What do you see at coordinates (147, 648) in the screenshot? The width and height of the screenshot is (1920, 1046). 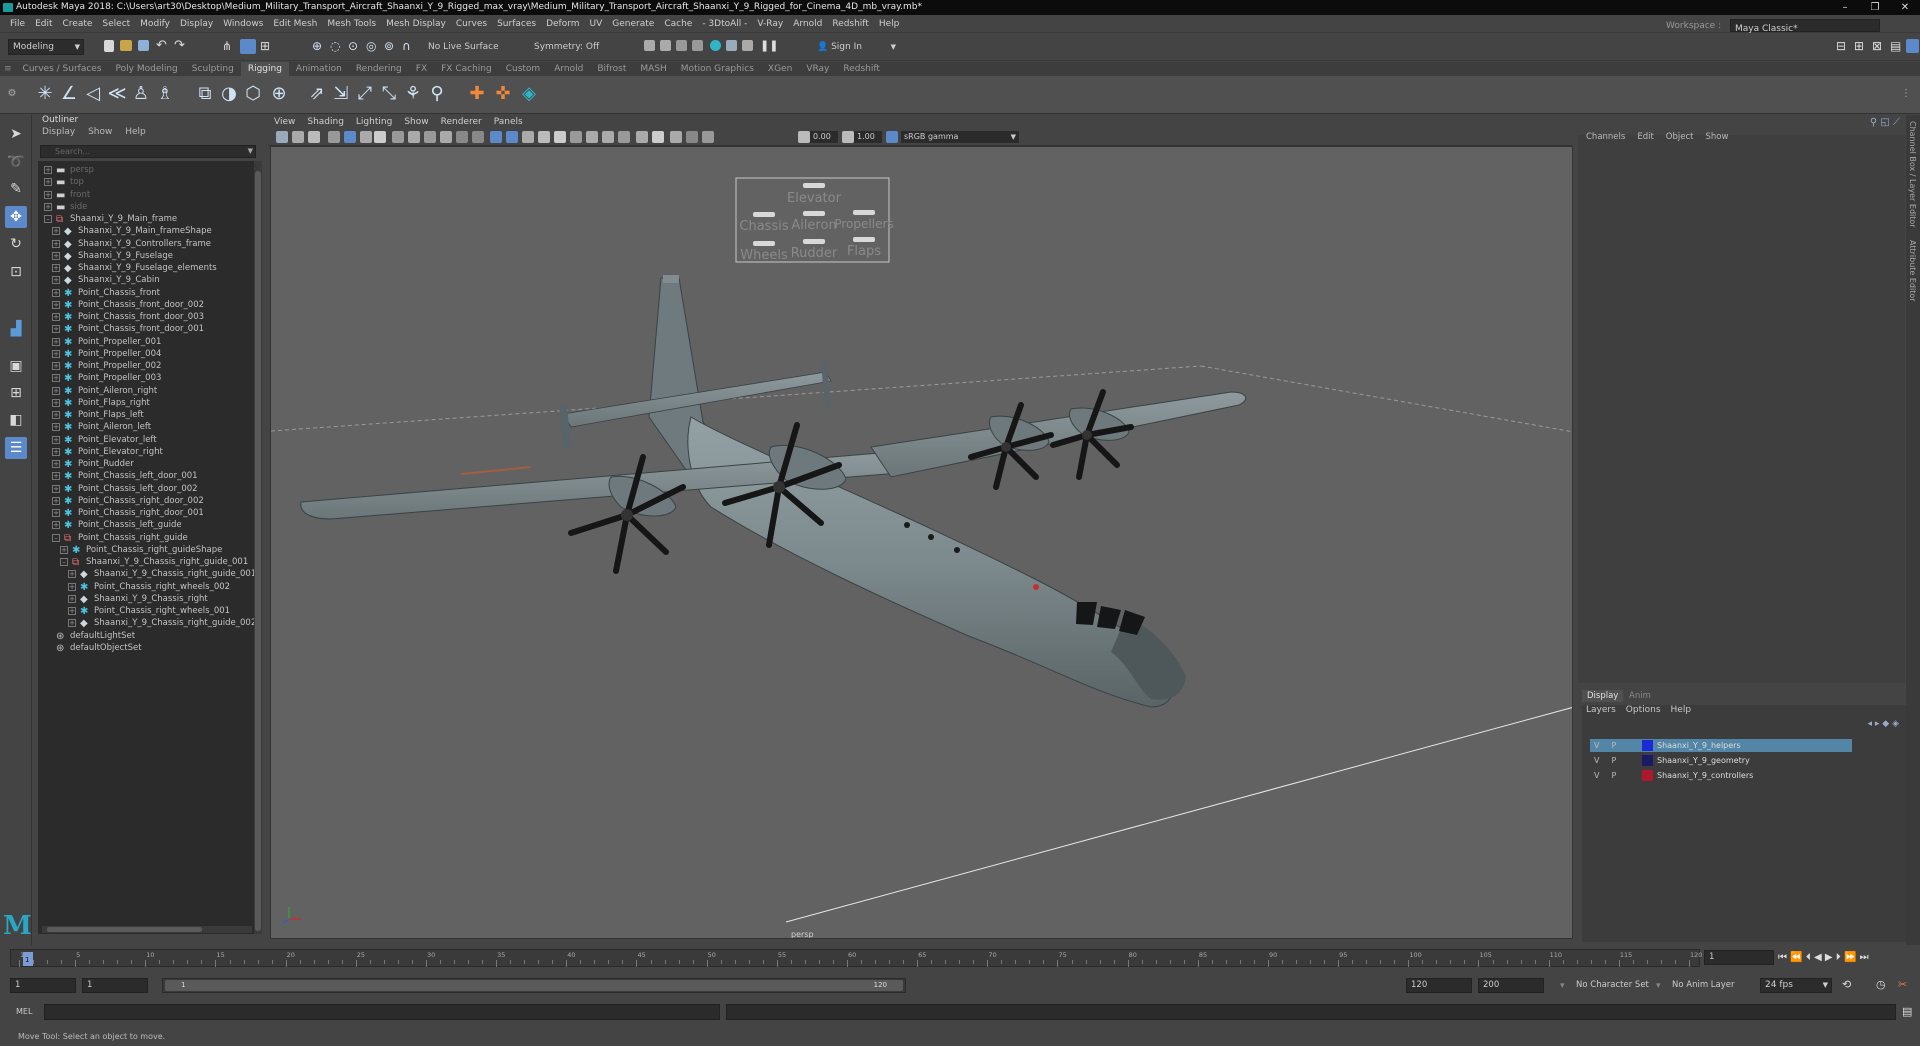 I see `outliner-item: ⊛ defaultObjectSet` at bounding box center [147, 648].